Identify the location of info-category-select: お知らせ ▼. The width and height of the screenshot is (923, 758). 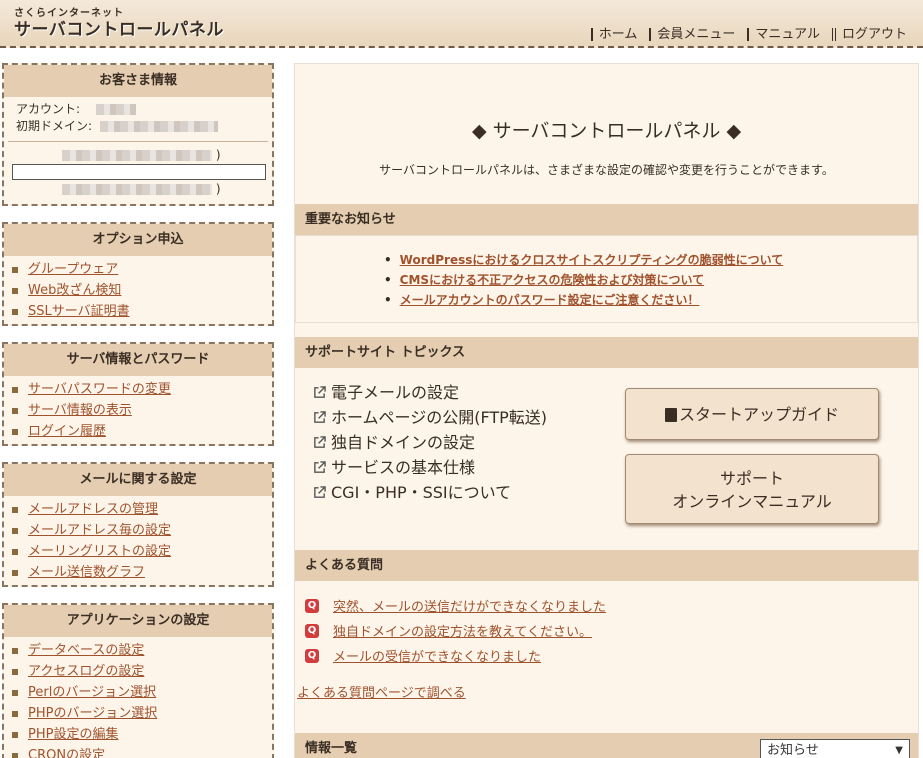
(835, 748).